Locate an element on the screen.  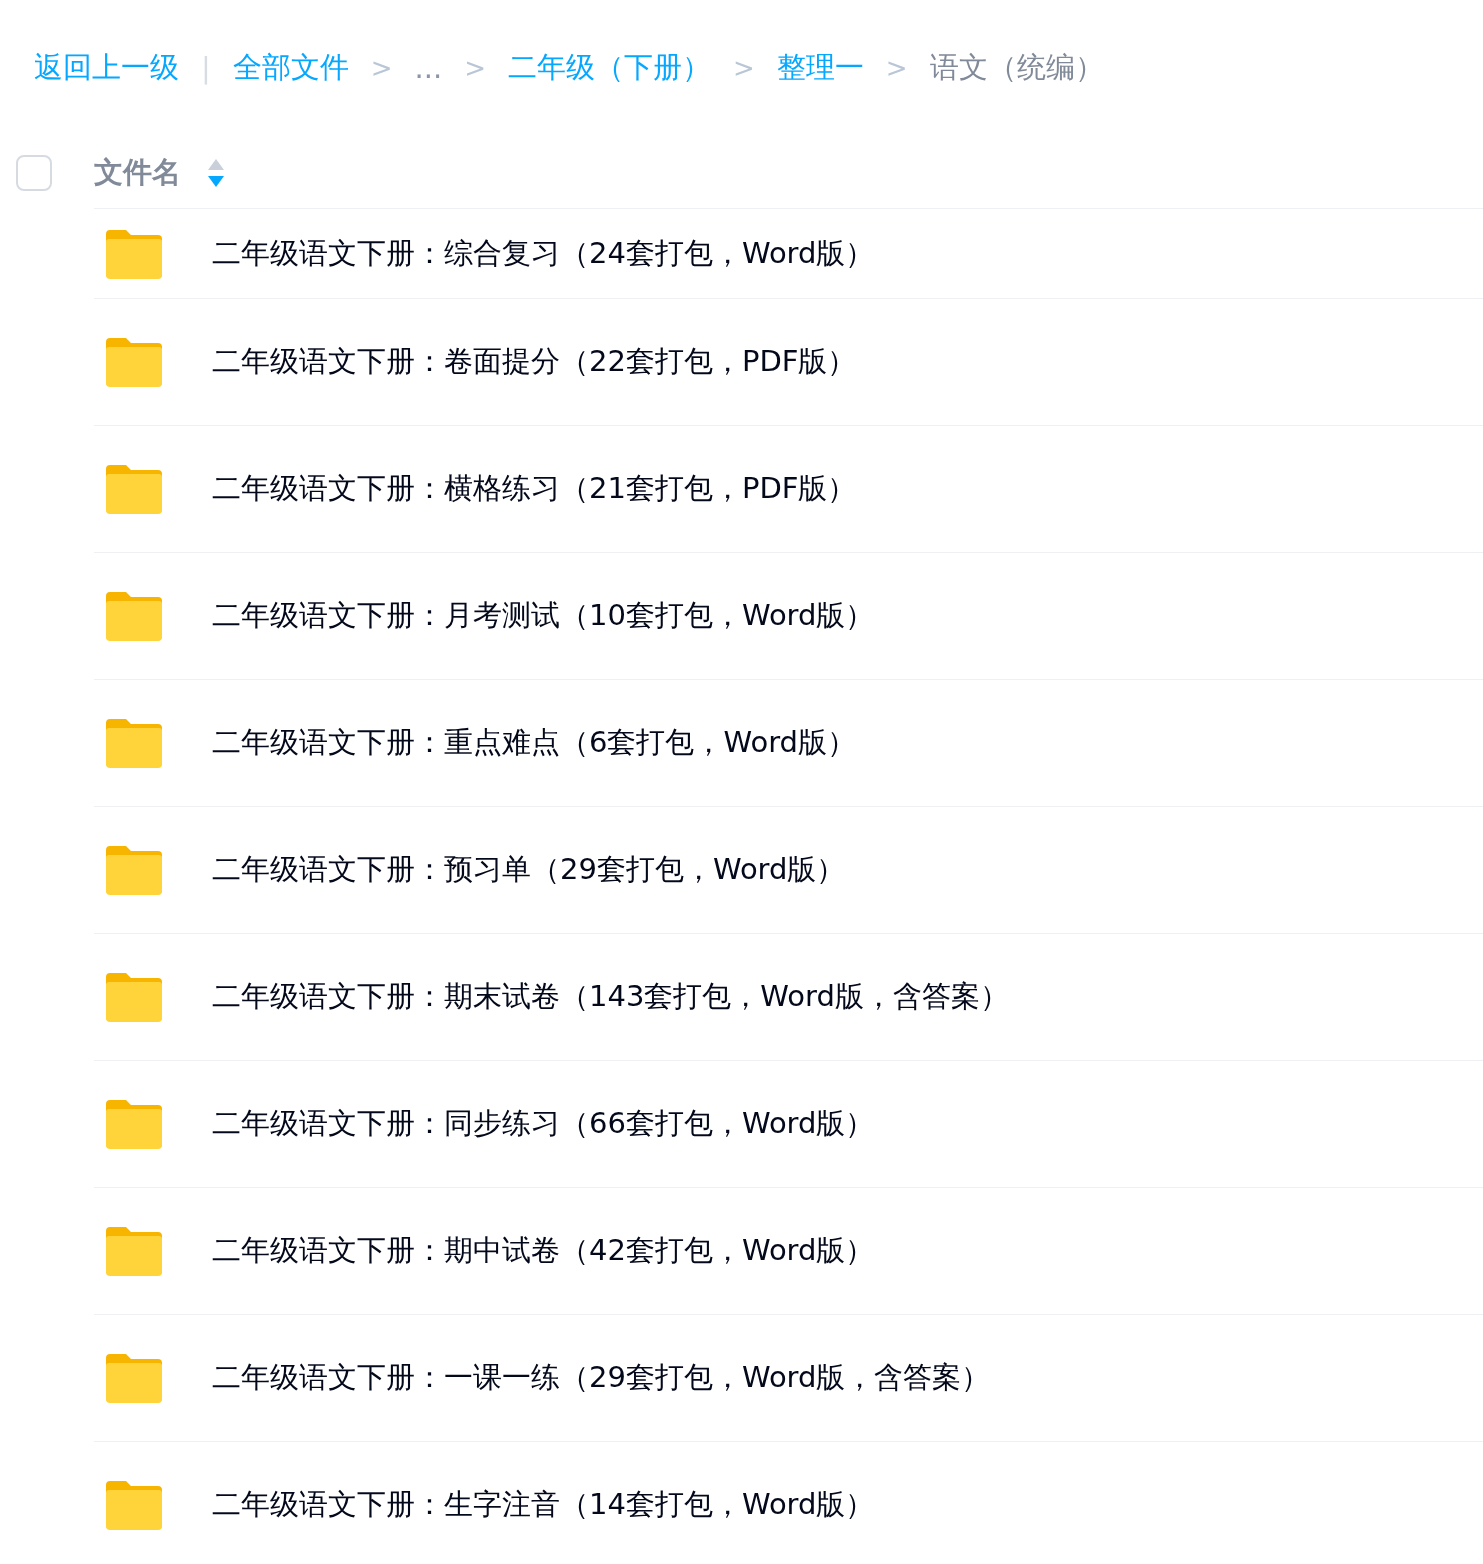
file-name: 二年级语文下册：卷面提分（22套打包，PDF版） is located at coordinates (534, 362).